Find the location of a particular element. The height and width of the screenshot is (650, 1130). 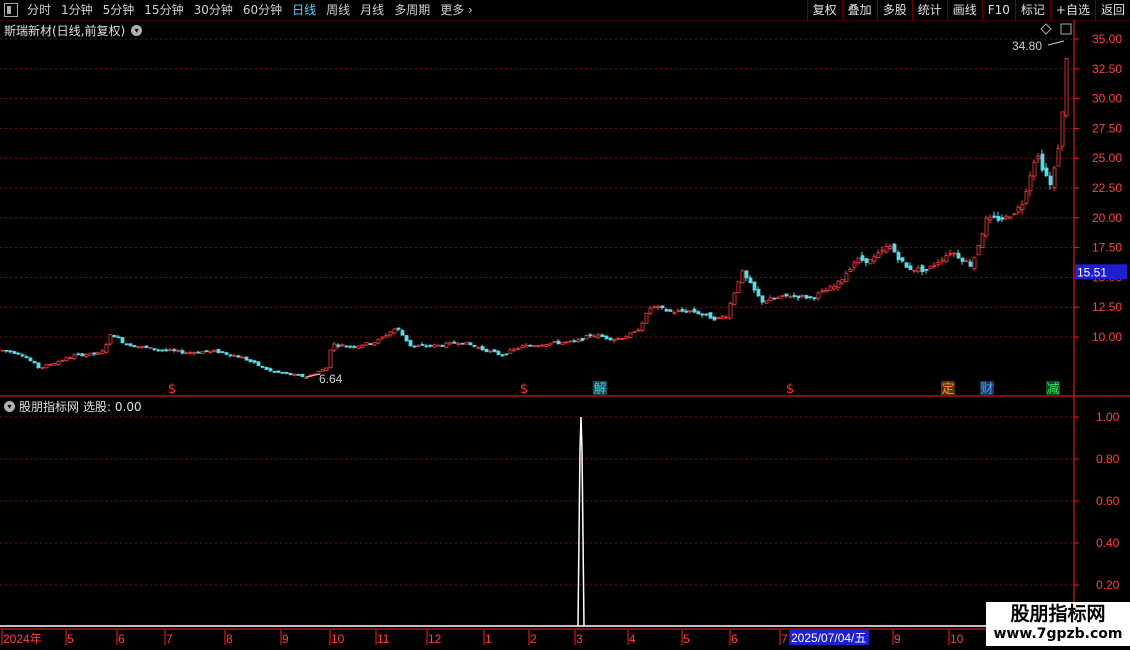

time-label: 12 is located at coordinates (435, 639).